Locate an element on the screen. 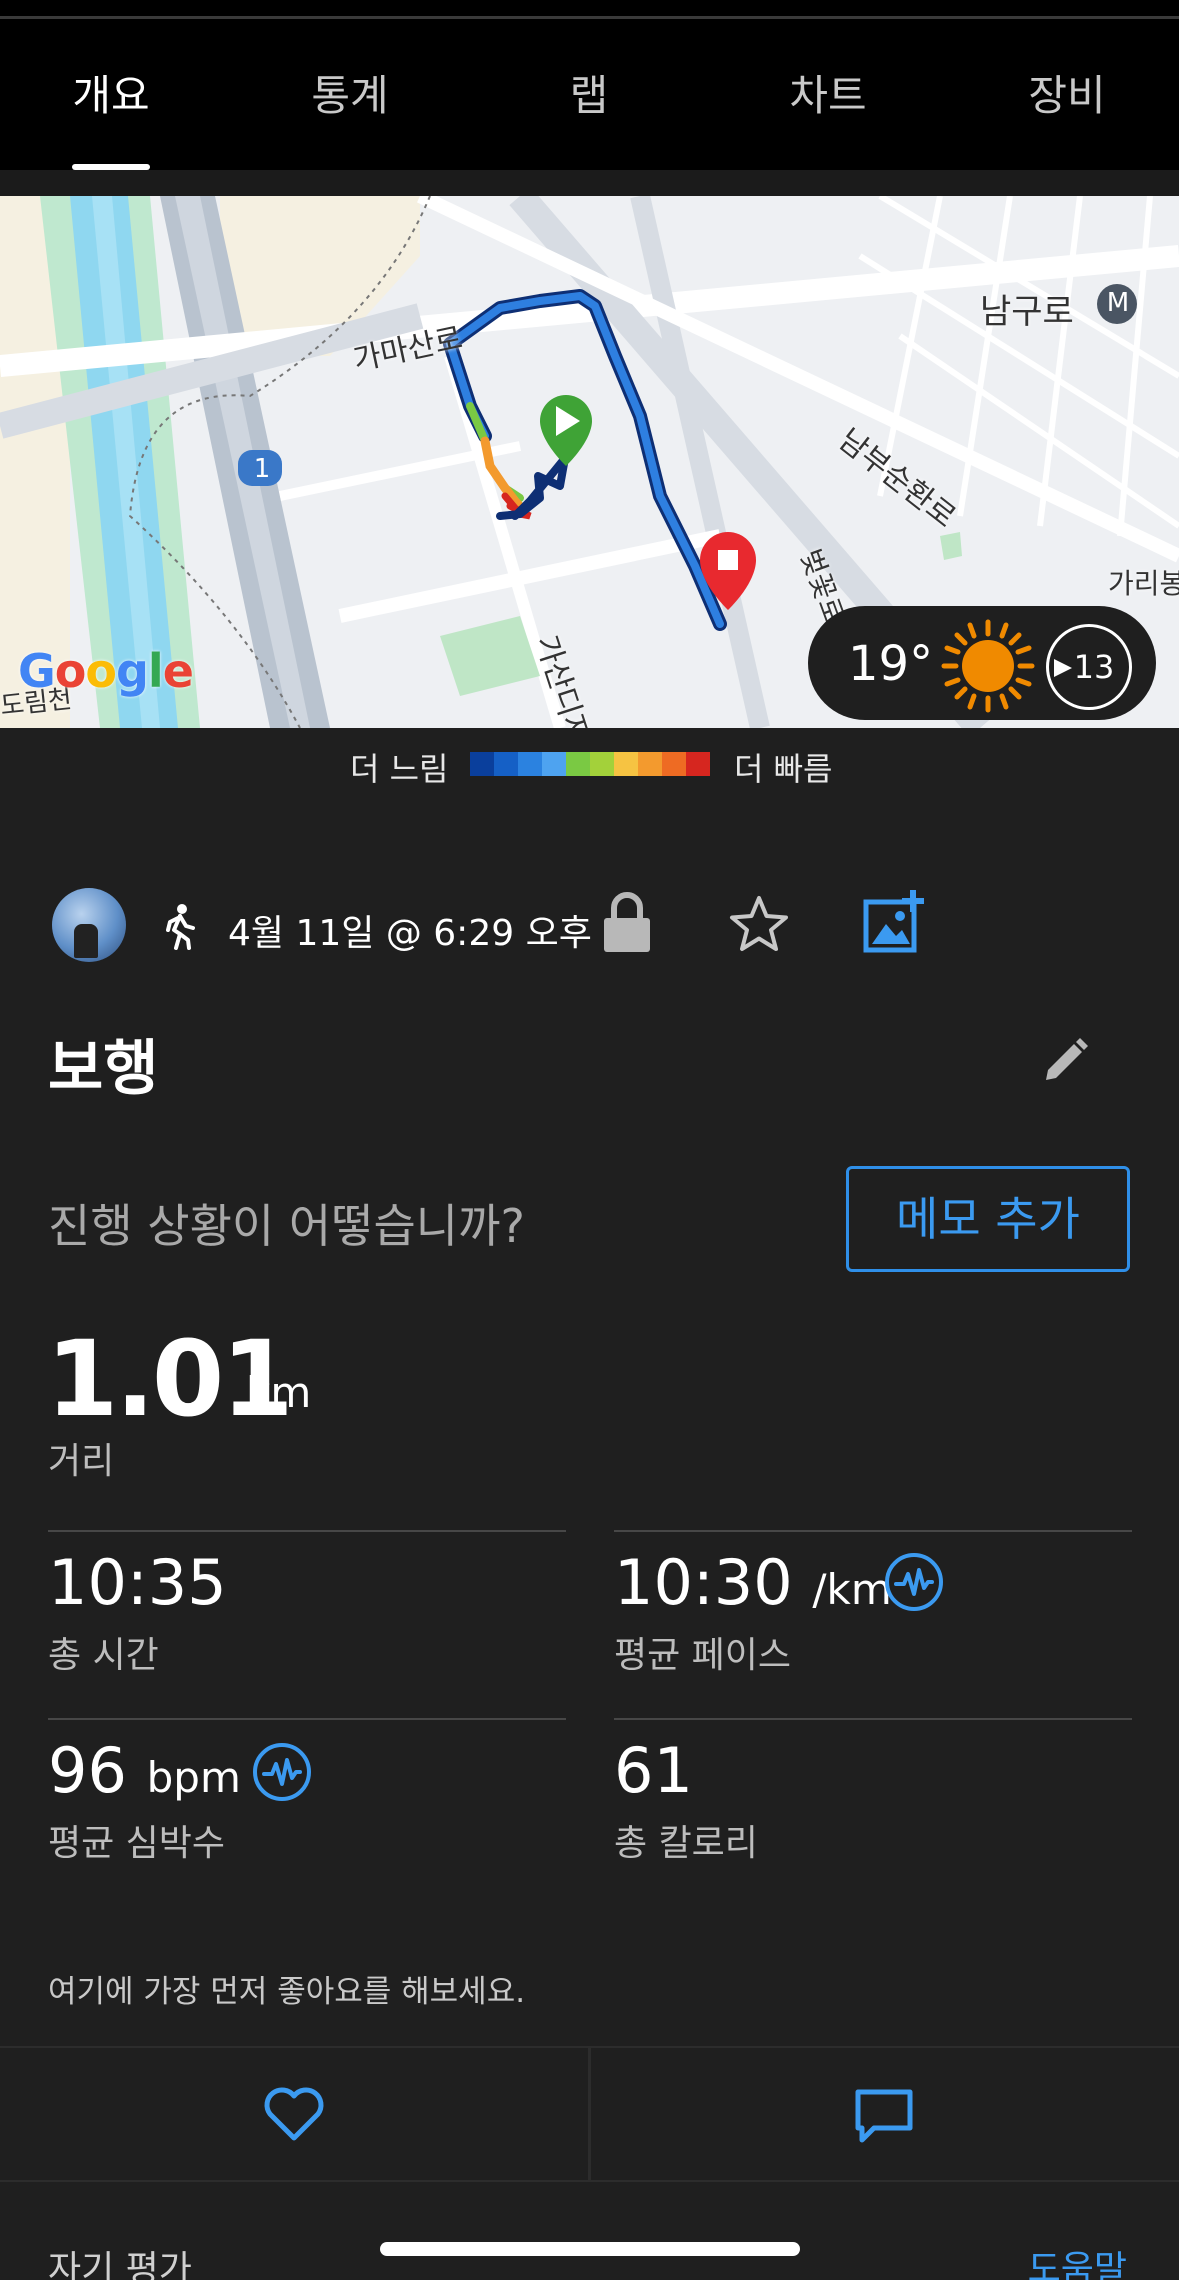 Image resolution: width=1179 pixels, height=2280 pixels. distance-label: 거리 is located at coordinates (81, 1461).